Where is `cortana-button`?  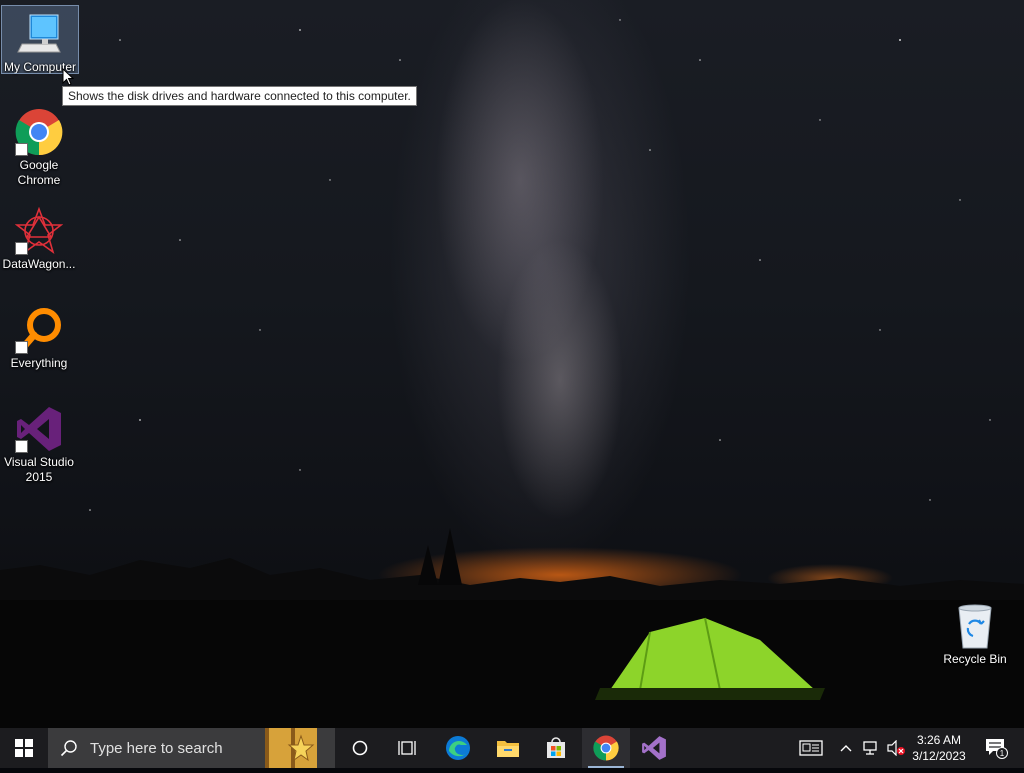 cortana-button is located at coordinates (360, 748).